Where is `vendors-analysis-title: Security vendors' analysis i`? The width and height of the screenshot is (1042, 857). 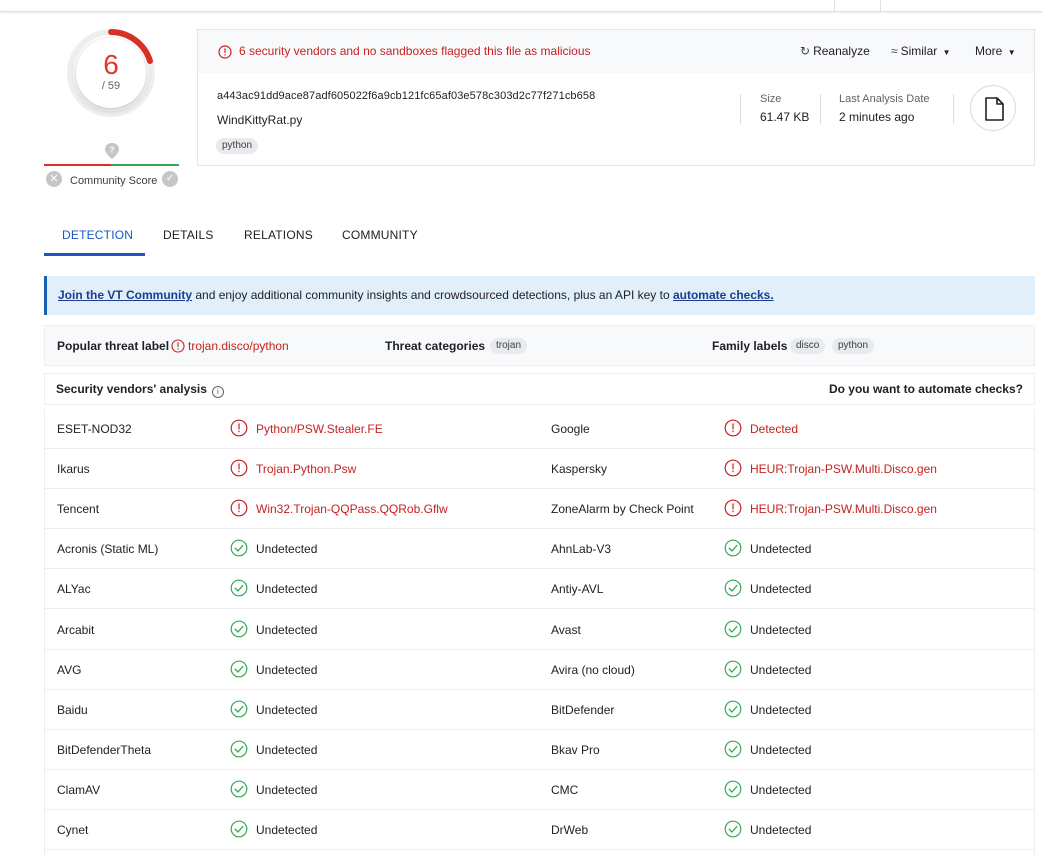 vendors-analysis-title: Security vendors' analysis i is located at coordinates (140, 390).